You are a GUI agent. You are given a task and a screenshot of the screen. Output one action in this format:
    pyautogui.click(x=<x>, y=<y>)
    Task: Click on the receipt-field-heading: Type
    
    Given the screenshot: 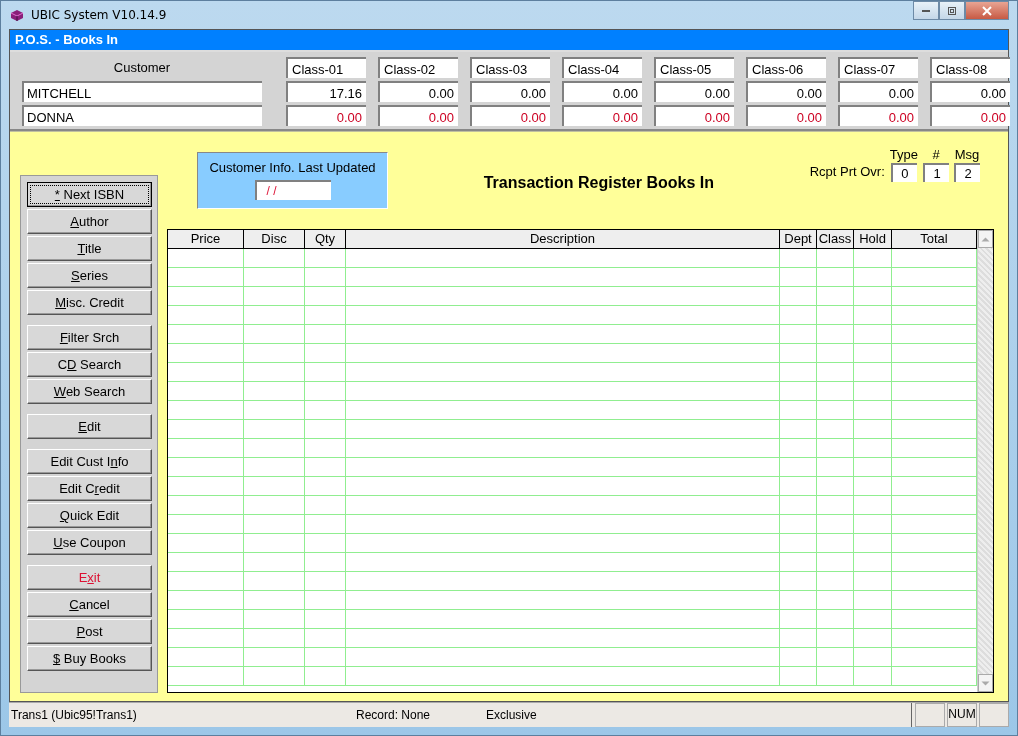 What is the action you would take?
    pyautogui.click(x=903, y=154)
    